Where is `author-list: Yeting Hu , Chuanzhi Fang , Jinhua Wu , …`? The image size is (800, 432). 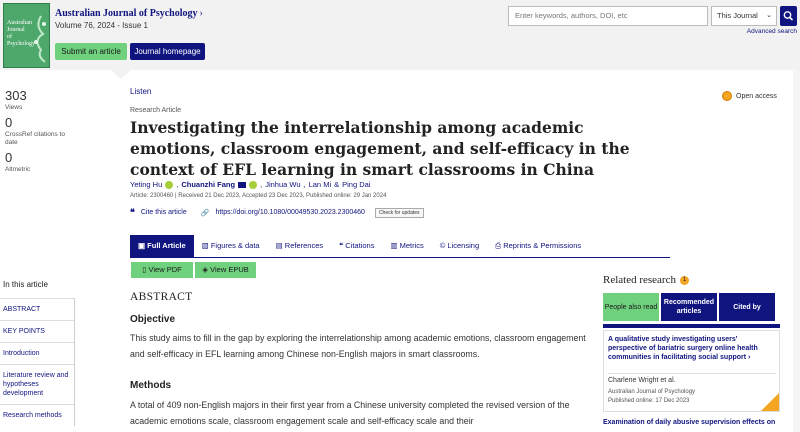
author-list: Yeting Hu , Chuanzhi Fang , Jinhua Wu , … is located at coordinates (250, 184).